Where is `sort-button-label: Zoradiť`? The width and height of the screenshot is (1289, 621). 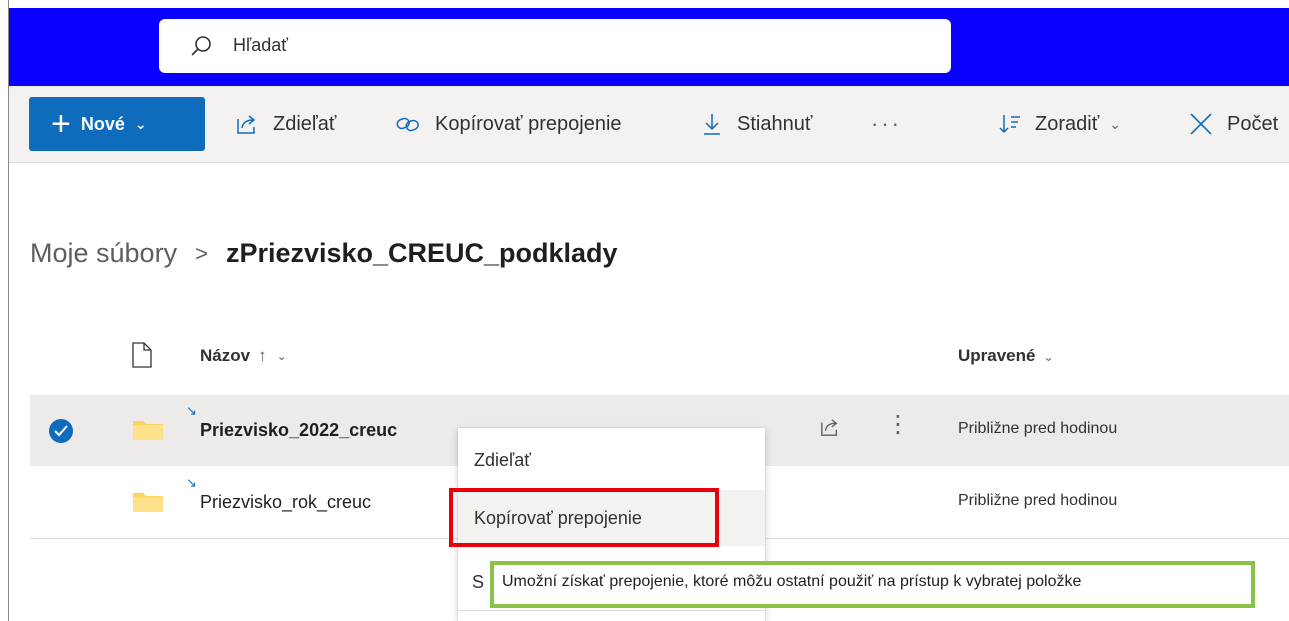 sort-button-label: Zoradiť is located at coordinates (1067, 123).